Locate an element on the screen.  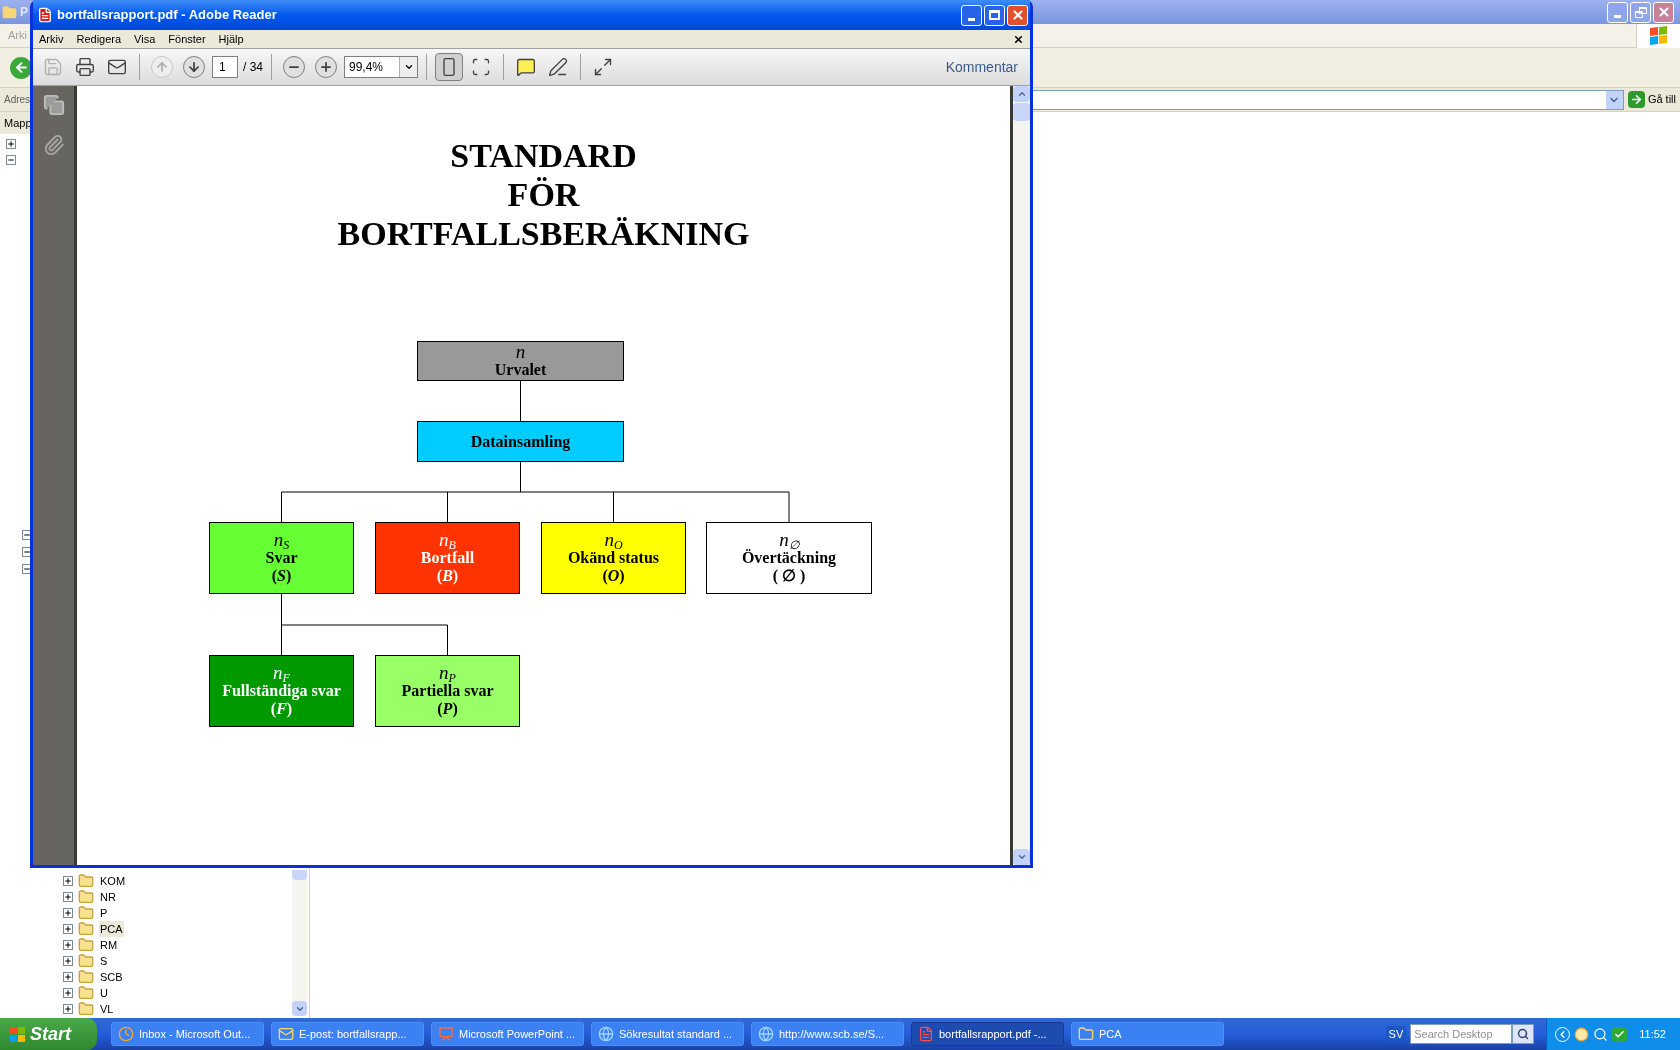
node-marker: (P) is located at coordinates (447, 709).